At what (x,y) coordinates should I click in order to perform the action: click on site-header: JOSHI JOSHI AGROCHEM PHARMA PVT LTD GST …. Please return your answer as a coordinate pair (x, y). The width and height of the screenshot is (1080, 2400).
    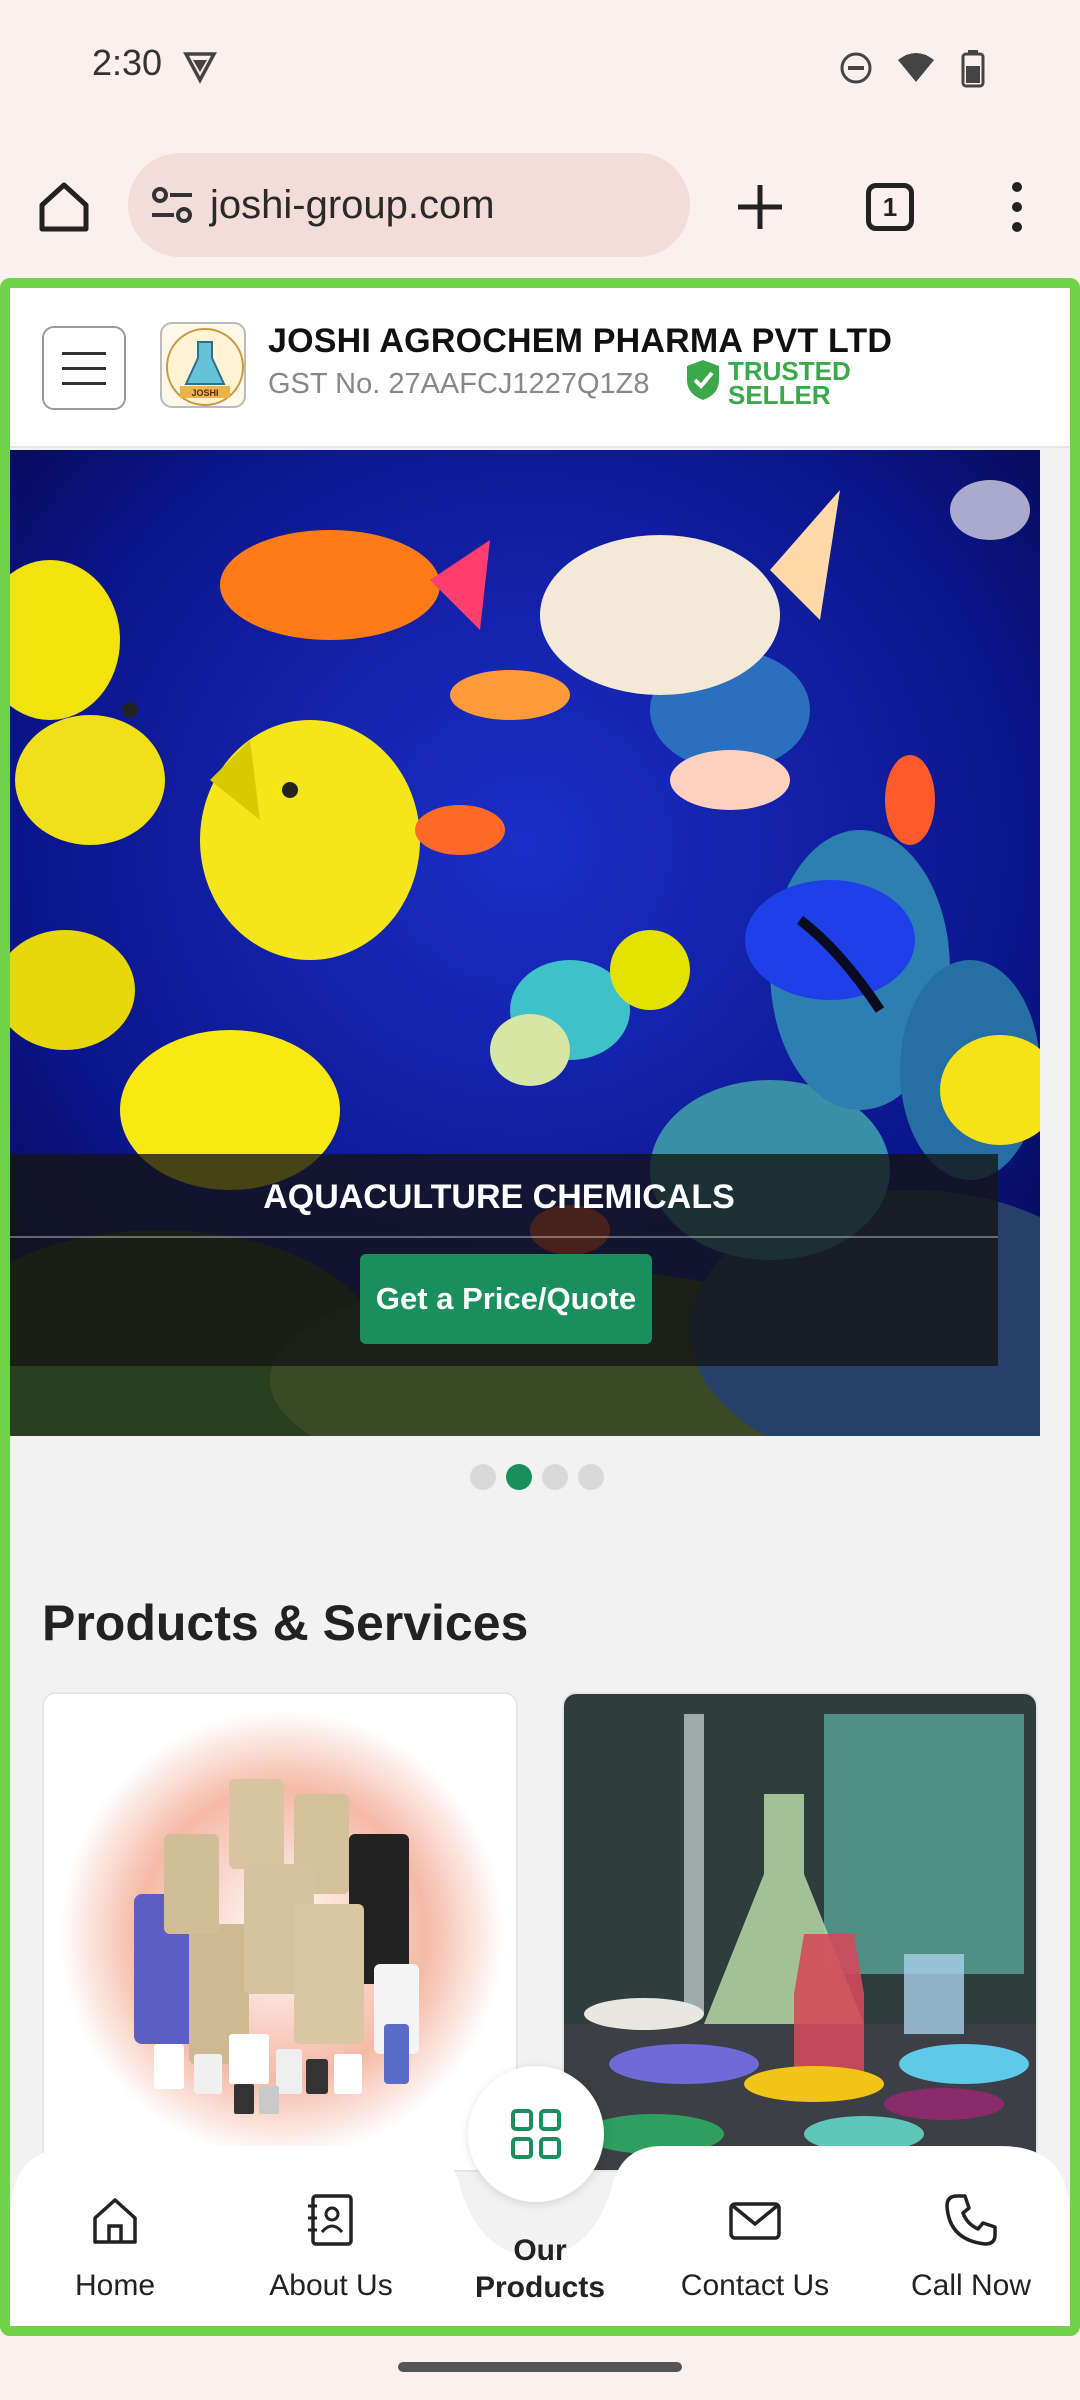
    Looking at the image, I should click on (540, 368).